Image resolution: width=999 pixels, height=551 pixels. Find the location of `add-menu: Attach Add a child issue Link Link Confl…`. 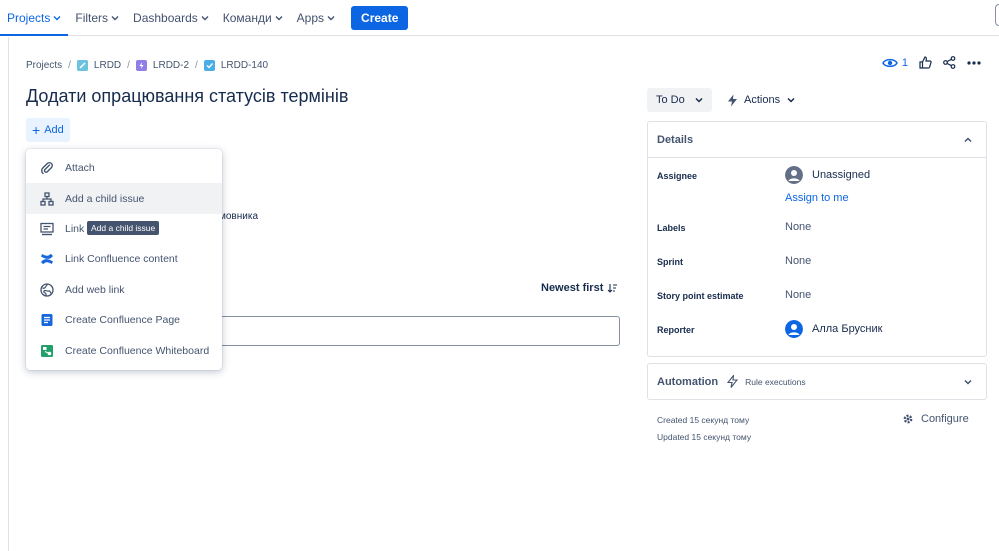

add-menu: Attach Add a child issue Link Link Confl… is located at coordinates (124, 259).